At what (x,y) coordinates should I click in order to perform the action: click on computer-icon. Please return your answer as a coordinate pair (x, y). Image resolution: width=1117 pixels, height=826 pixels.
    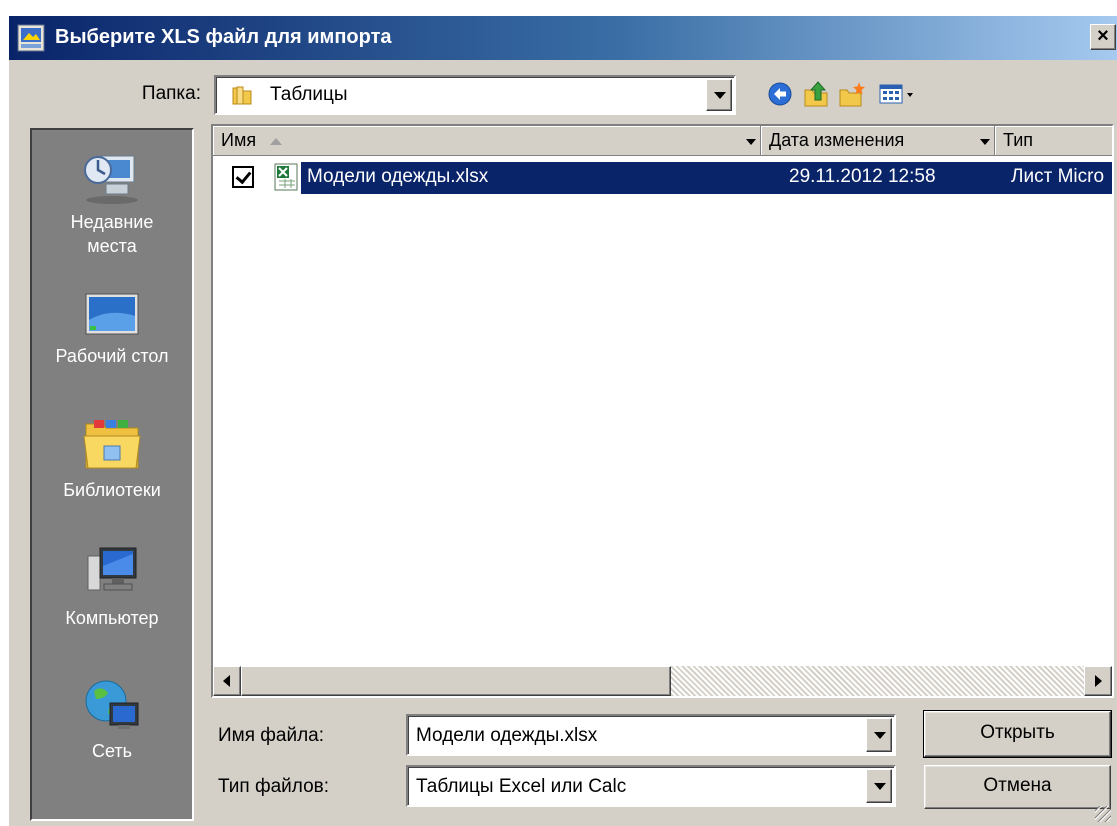
    Looking at the image, I should click on (112, 569).